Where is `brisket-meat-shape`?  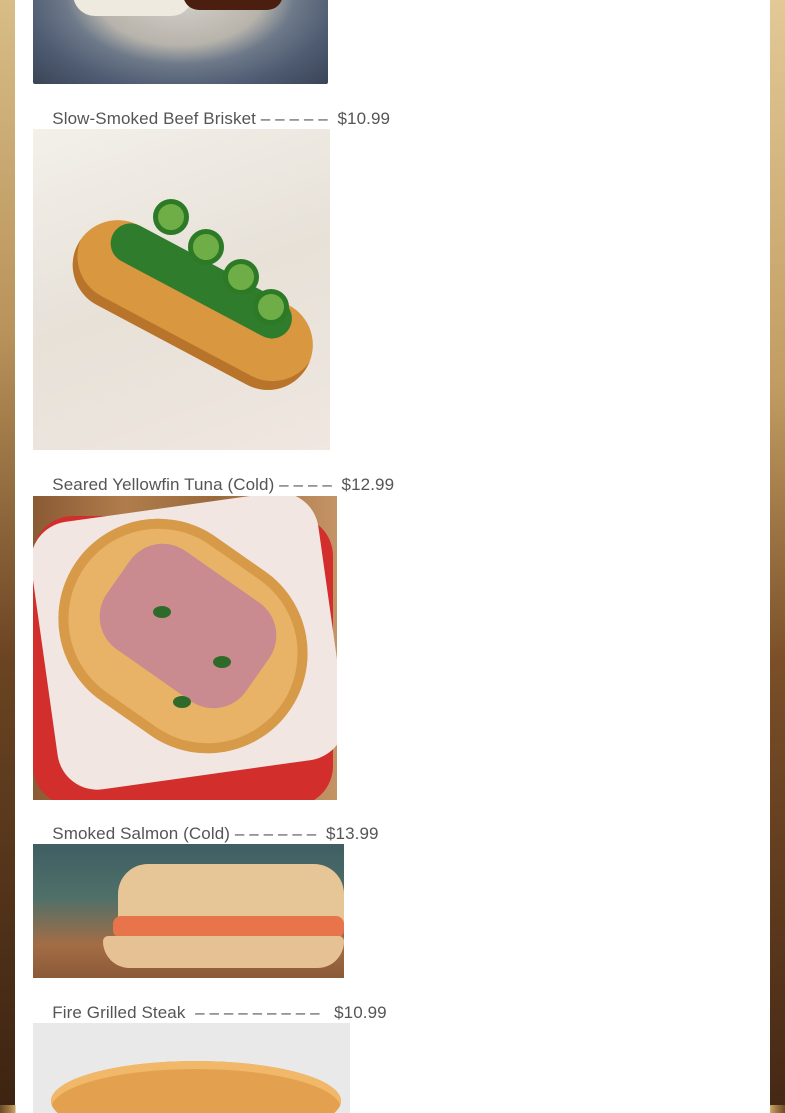
brisket-meat-shape is located at coordinates (233, 5).